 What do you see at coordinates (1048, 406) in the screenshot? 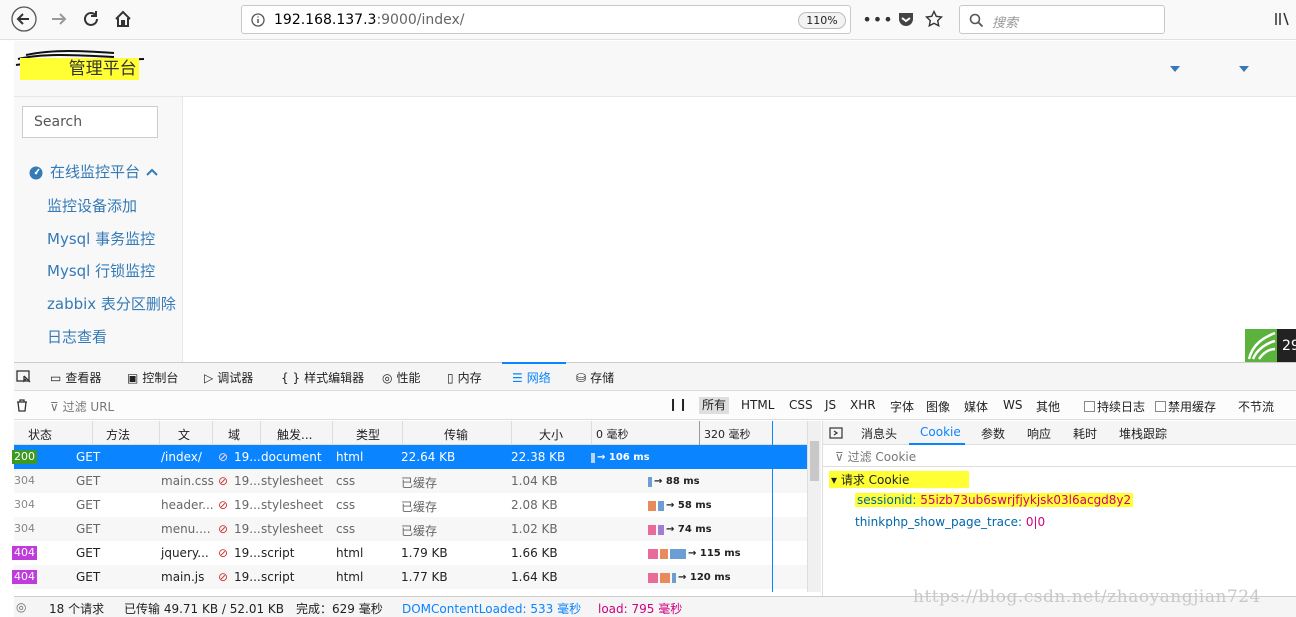
I see `filter-other: 其他` at bounding box center [1048, 406].